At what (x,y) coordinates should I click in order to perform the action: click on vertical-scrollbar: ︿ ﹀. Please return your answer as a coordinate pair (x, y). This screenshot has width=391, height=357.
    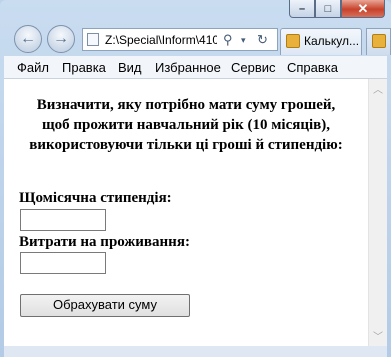
    Looking at the image, I should click on (377, 212).